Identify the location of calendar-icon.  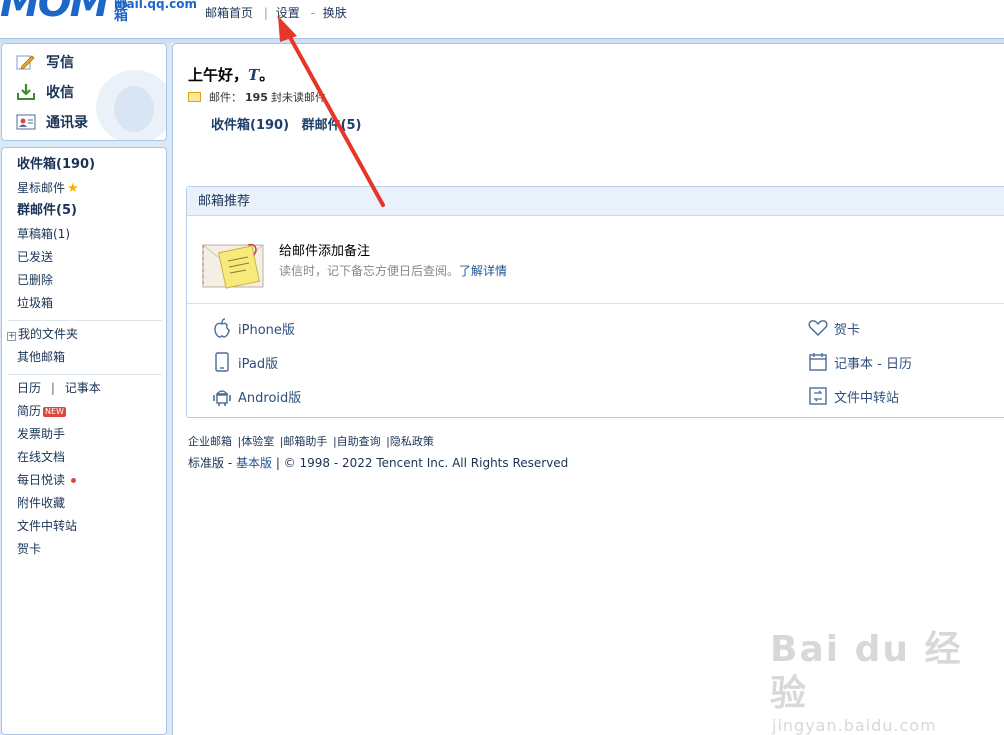
(818, 362).